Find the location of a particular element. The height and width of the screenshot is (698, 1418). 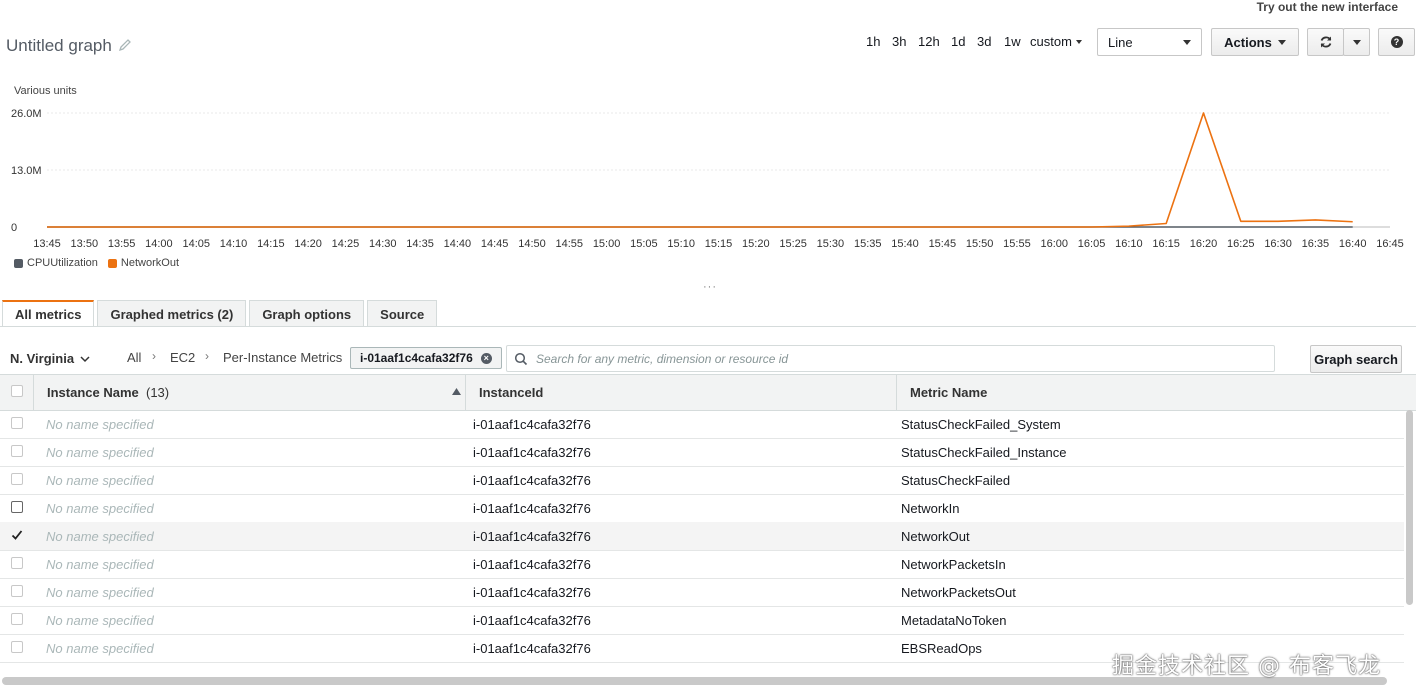

range-3h: 3h is located at coordinates (899, 41).